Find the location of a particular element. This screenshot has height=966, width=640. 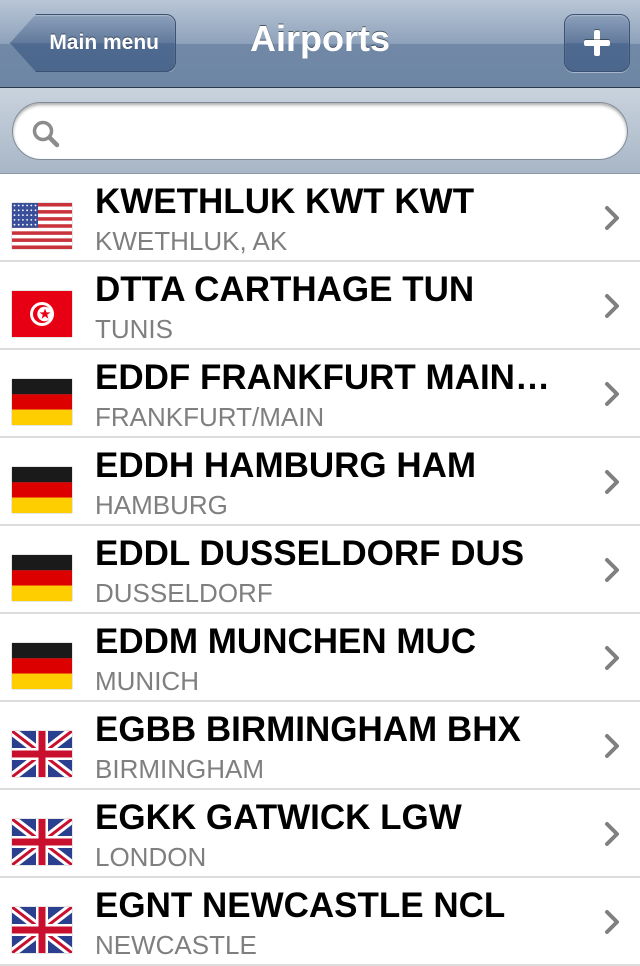

airport-city: LONDON is located at coordinates (151, 857).